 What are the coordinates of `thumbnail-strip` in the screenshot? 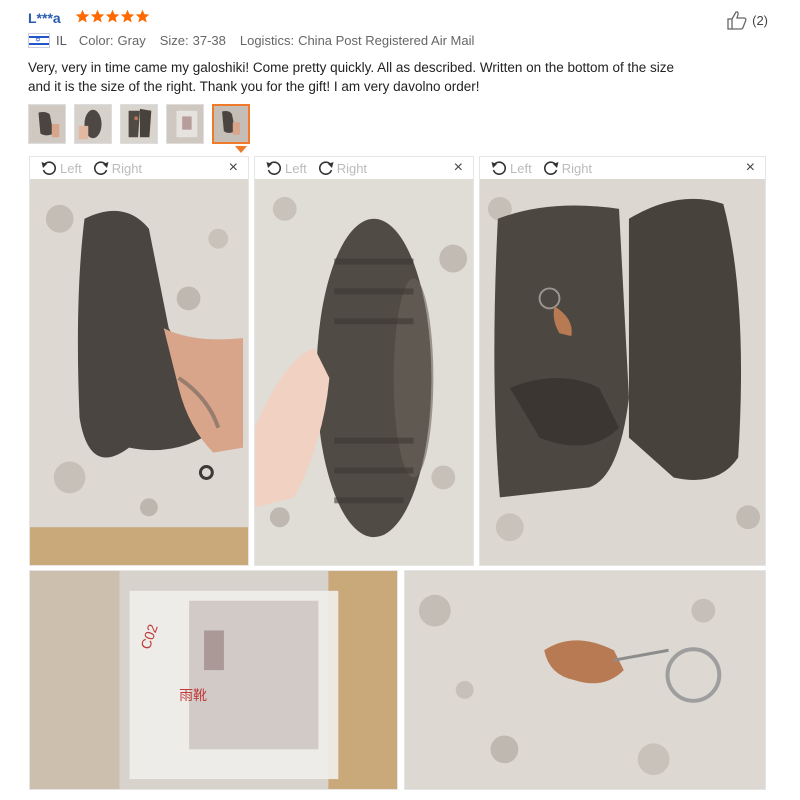 It's located at (139, 124).